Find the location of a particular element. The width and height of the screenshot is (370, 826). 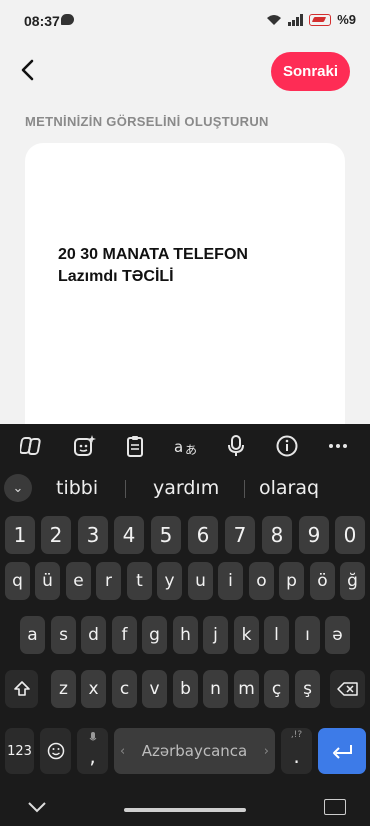

key-9: 9 is located at coordinates (314, 535).